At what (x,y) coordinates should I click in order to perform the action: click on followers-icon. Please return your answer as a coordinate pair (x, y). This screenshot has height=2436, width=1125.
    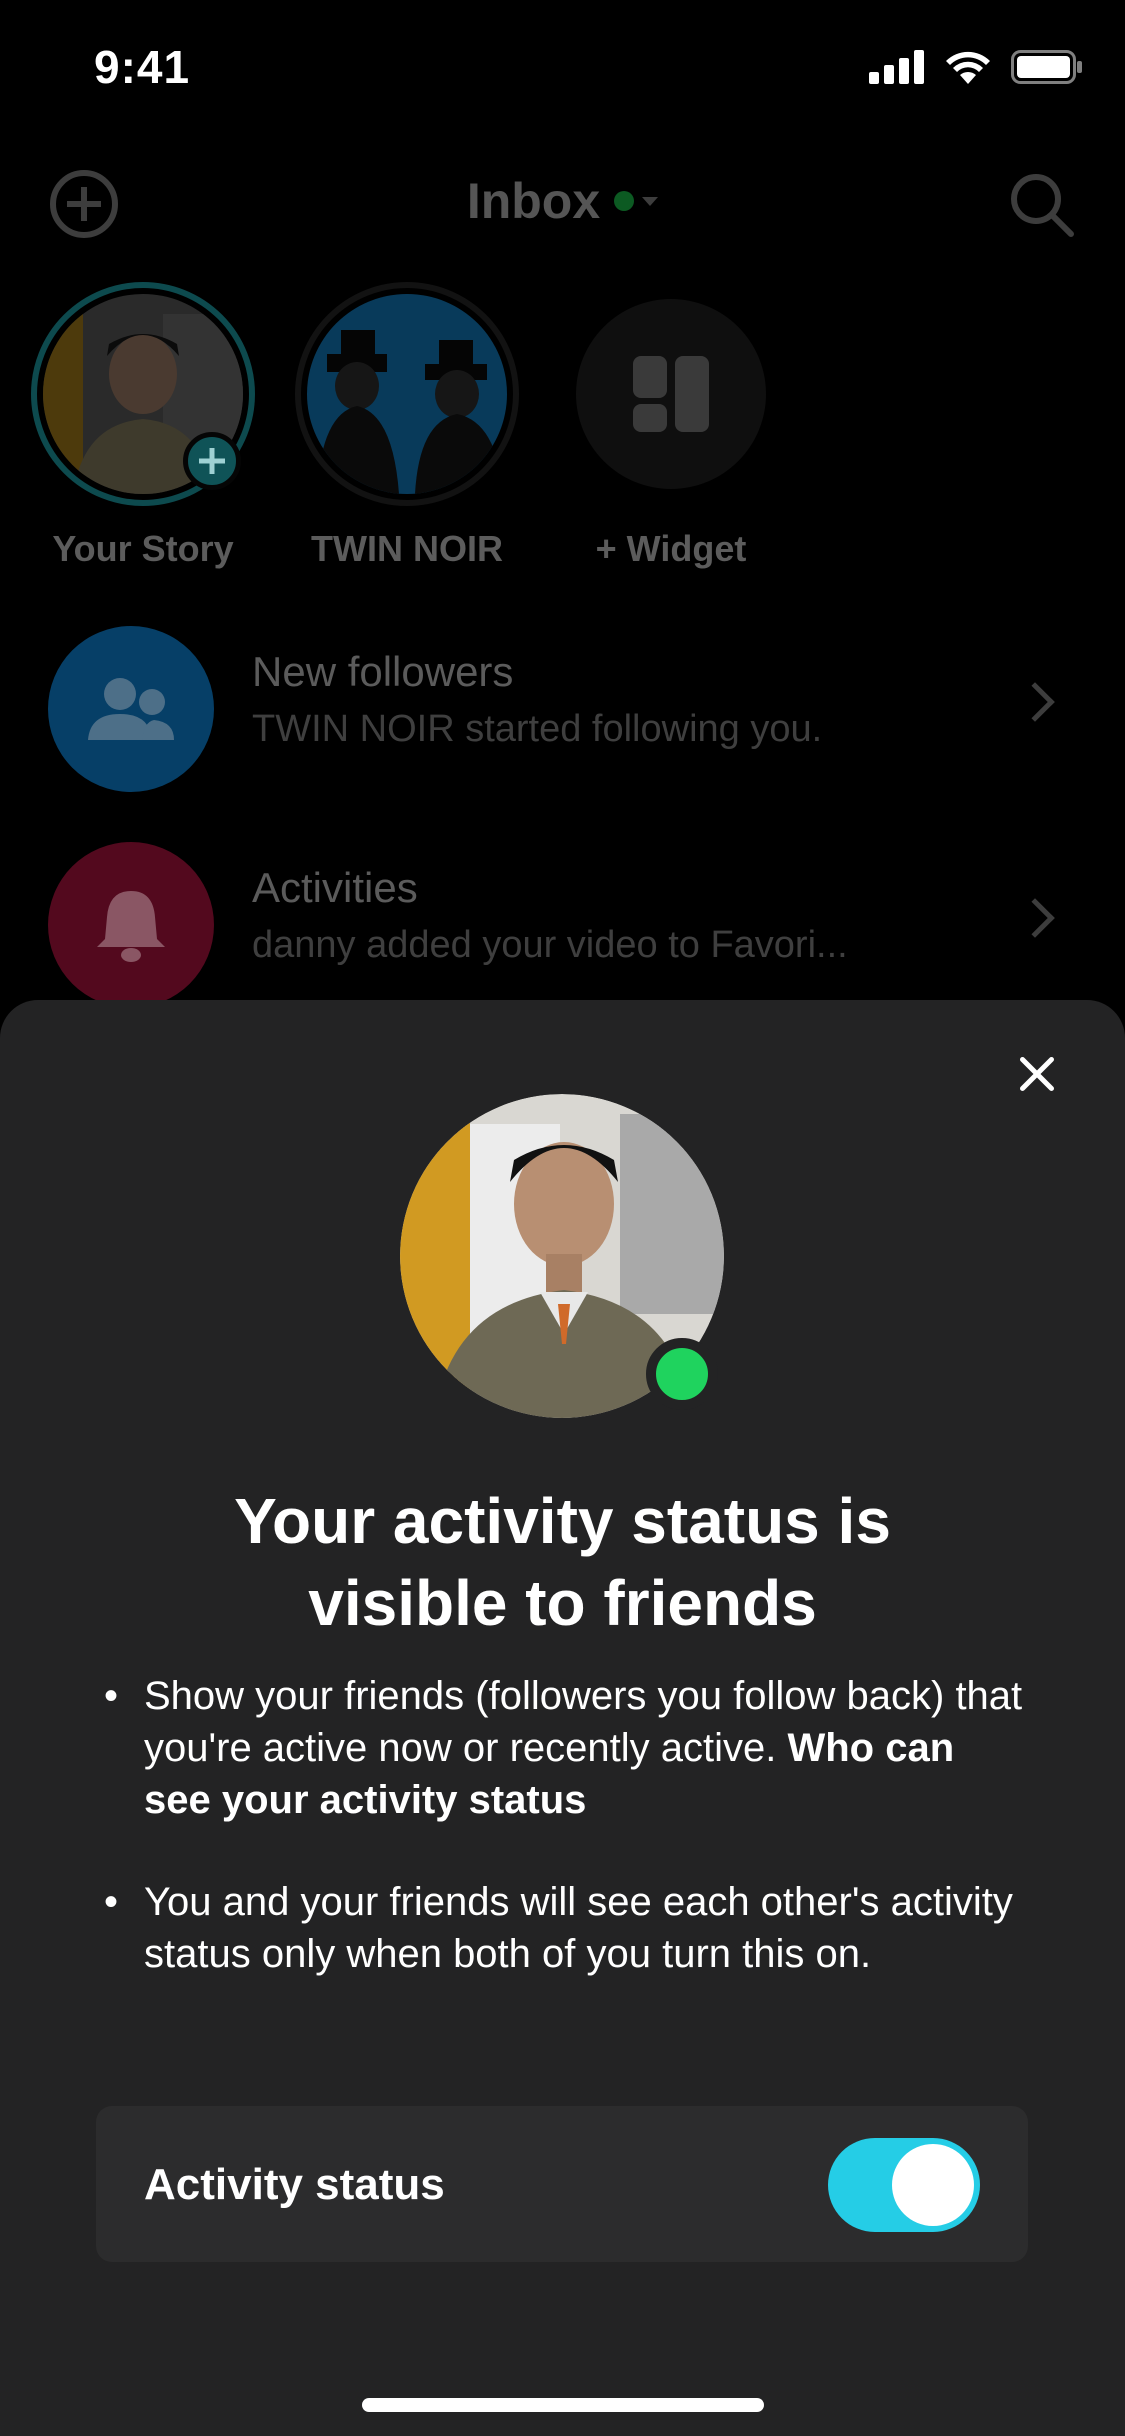
    Looking at the image, I should click on (131, 709).